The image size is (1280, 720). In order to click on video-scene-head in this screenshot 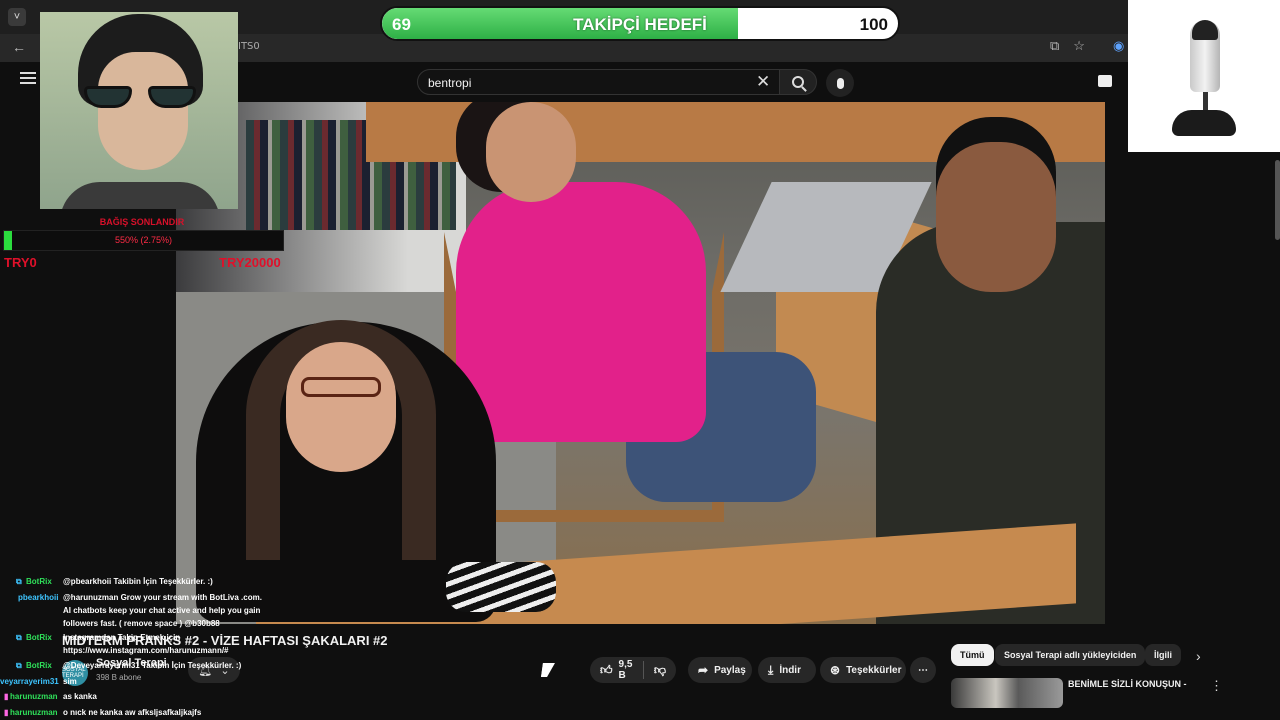, I will do `click(531, 152)`.